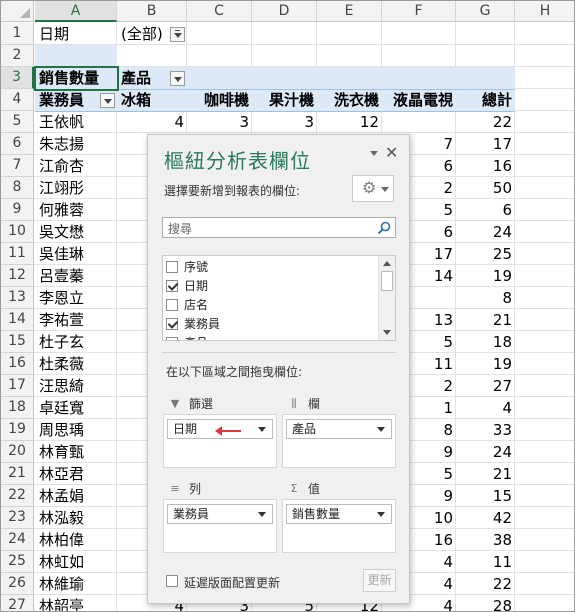 Image resolution: width=575 pixels, height=612 pixels. What do you see at coordinates (17, 452) in the screenshot?
I see `row-header: 20` at bounding box center [17, 452].